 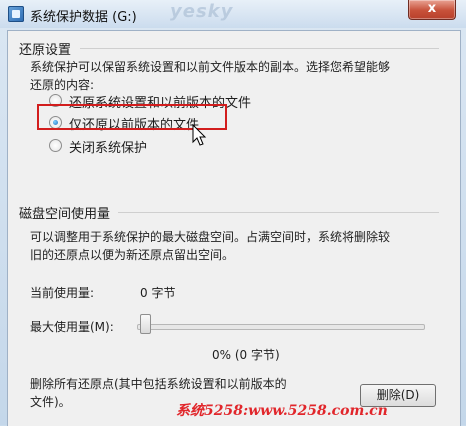 I want to click on max-usage-slider-thumb, so click(x=145, y=324).